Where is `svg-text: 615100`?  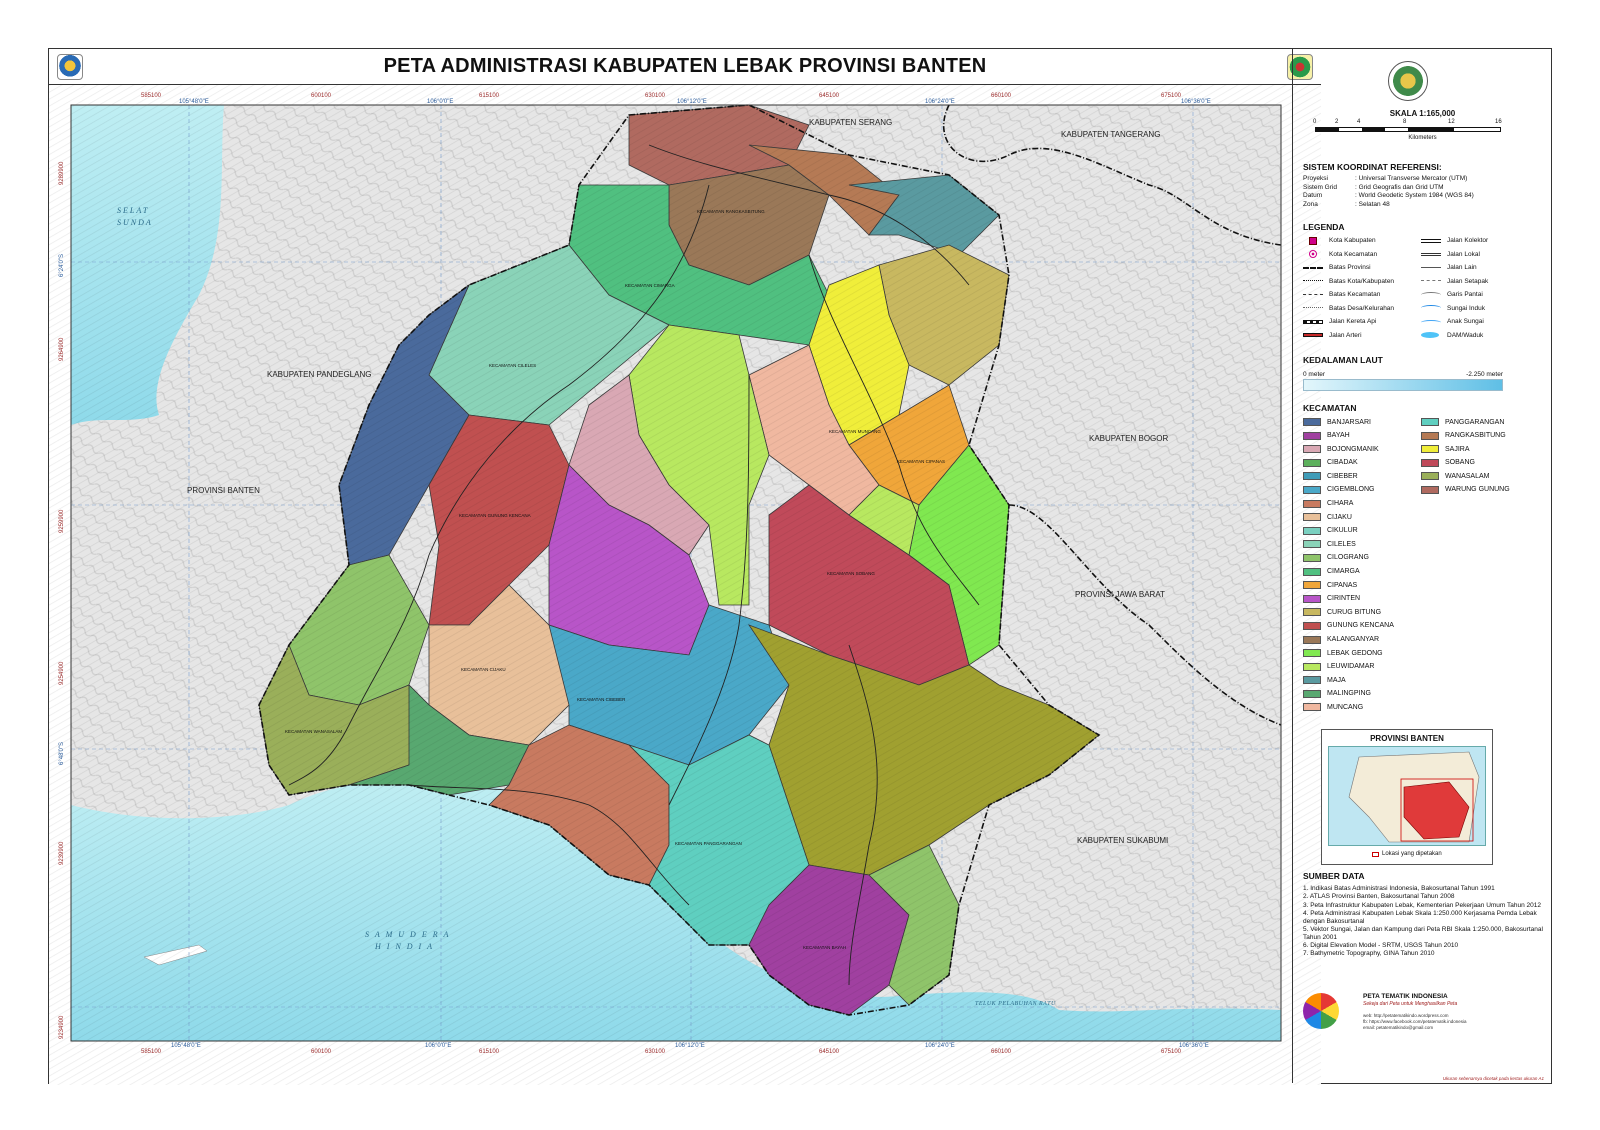 svg-text: 615100 is located at coordinates (489, 1052).